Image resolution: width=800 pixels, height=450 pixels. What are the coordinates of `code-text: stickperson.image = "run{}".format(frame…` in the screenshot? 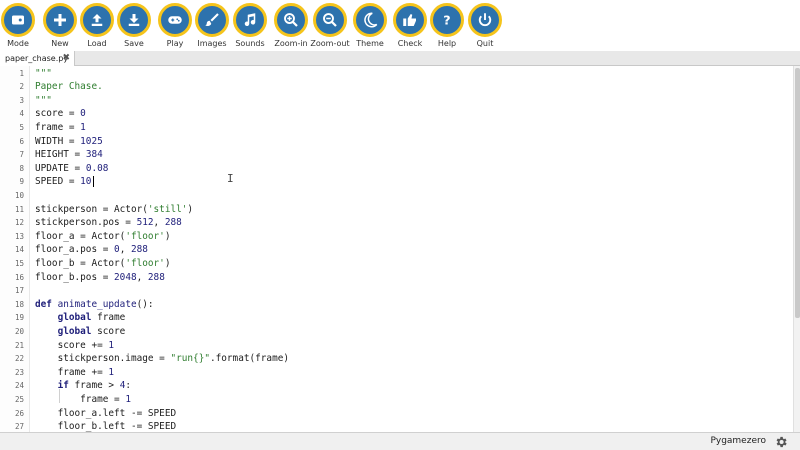 It's located at (162, 359).